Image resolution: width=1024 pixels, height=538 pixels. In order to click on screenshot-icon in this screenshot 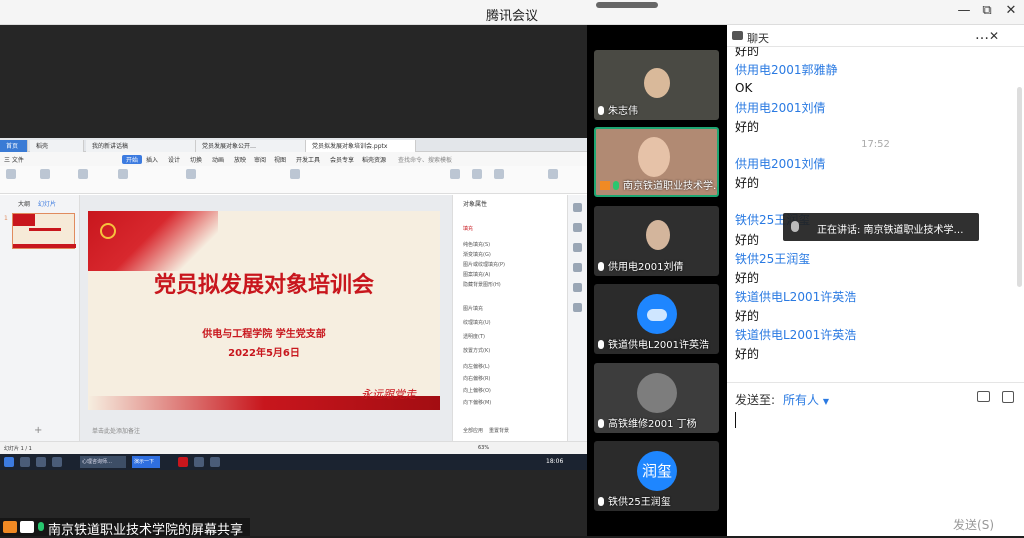, I will do `click(1008, 397)`.